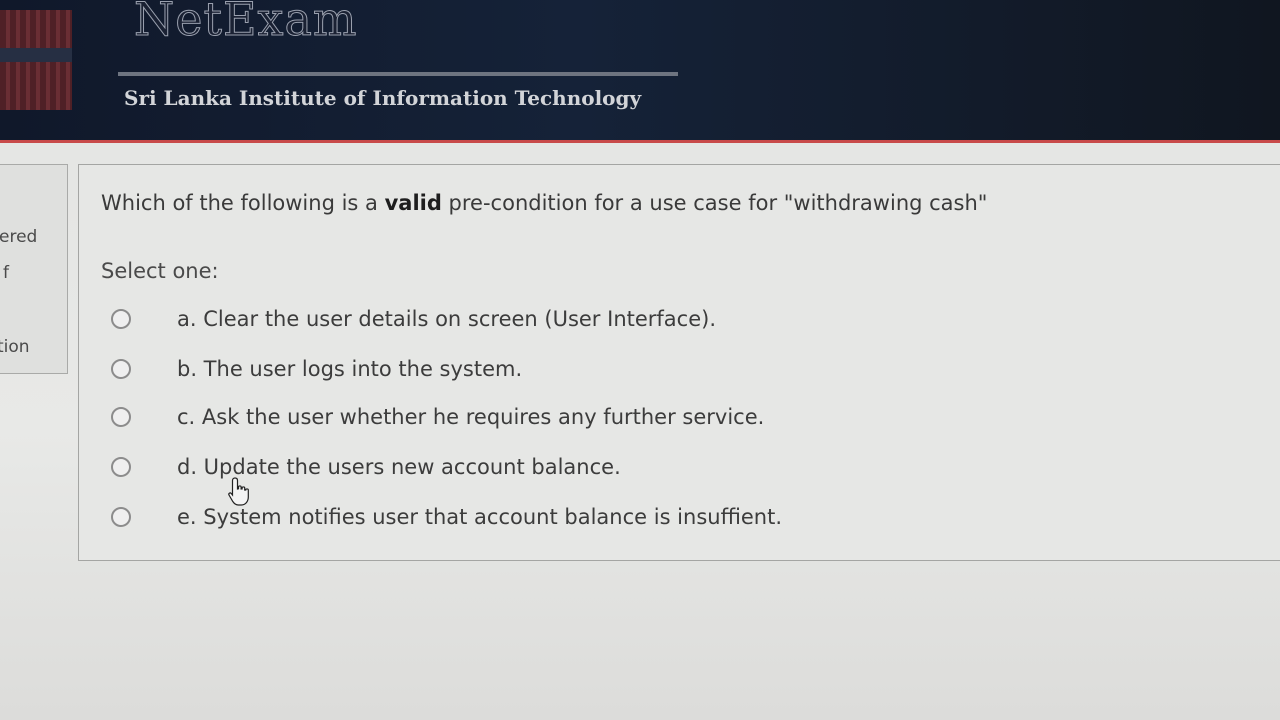  I want to click on info-fragment: f, so click(6, 273).